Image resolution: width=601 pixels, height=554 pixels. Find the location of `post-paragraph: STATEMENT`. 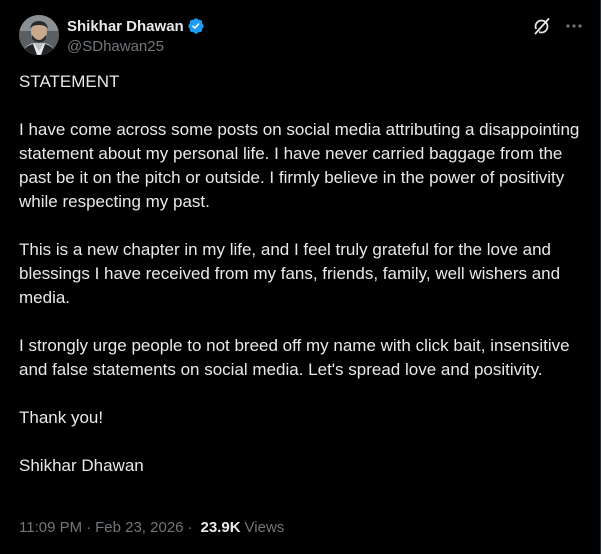

post-paragraph: STATEMENT is located at coordinates (69, 81).